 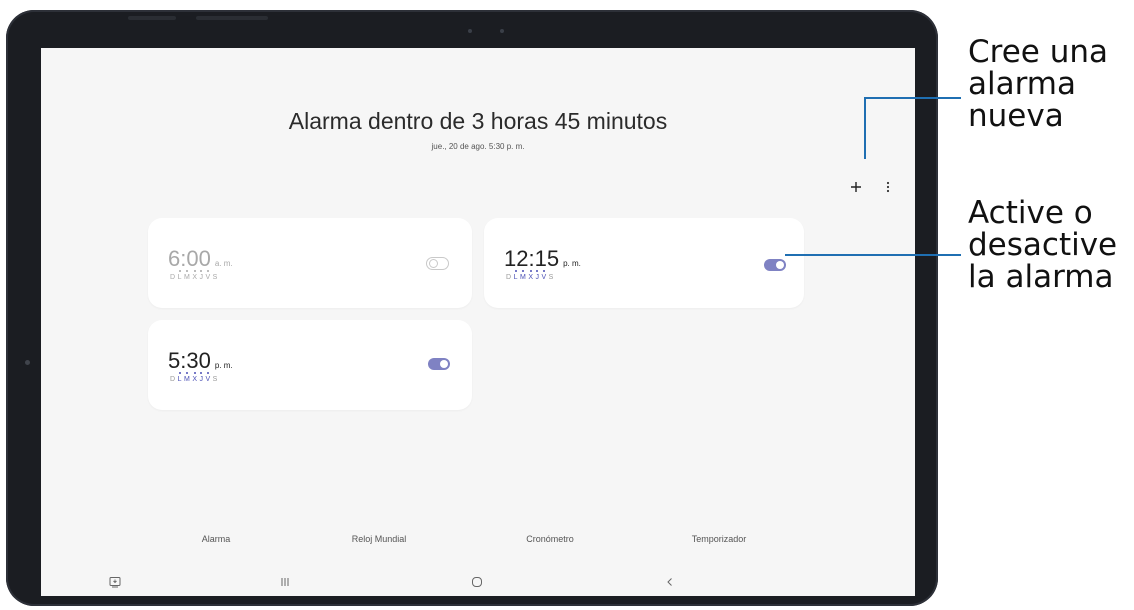 I want to click on alarm-card: 12:15 p. m. DLMXJVS, so click(x=644, y=263).